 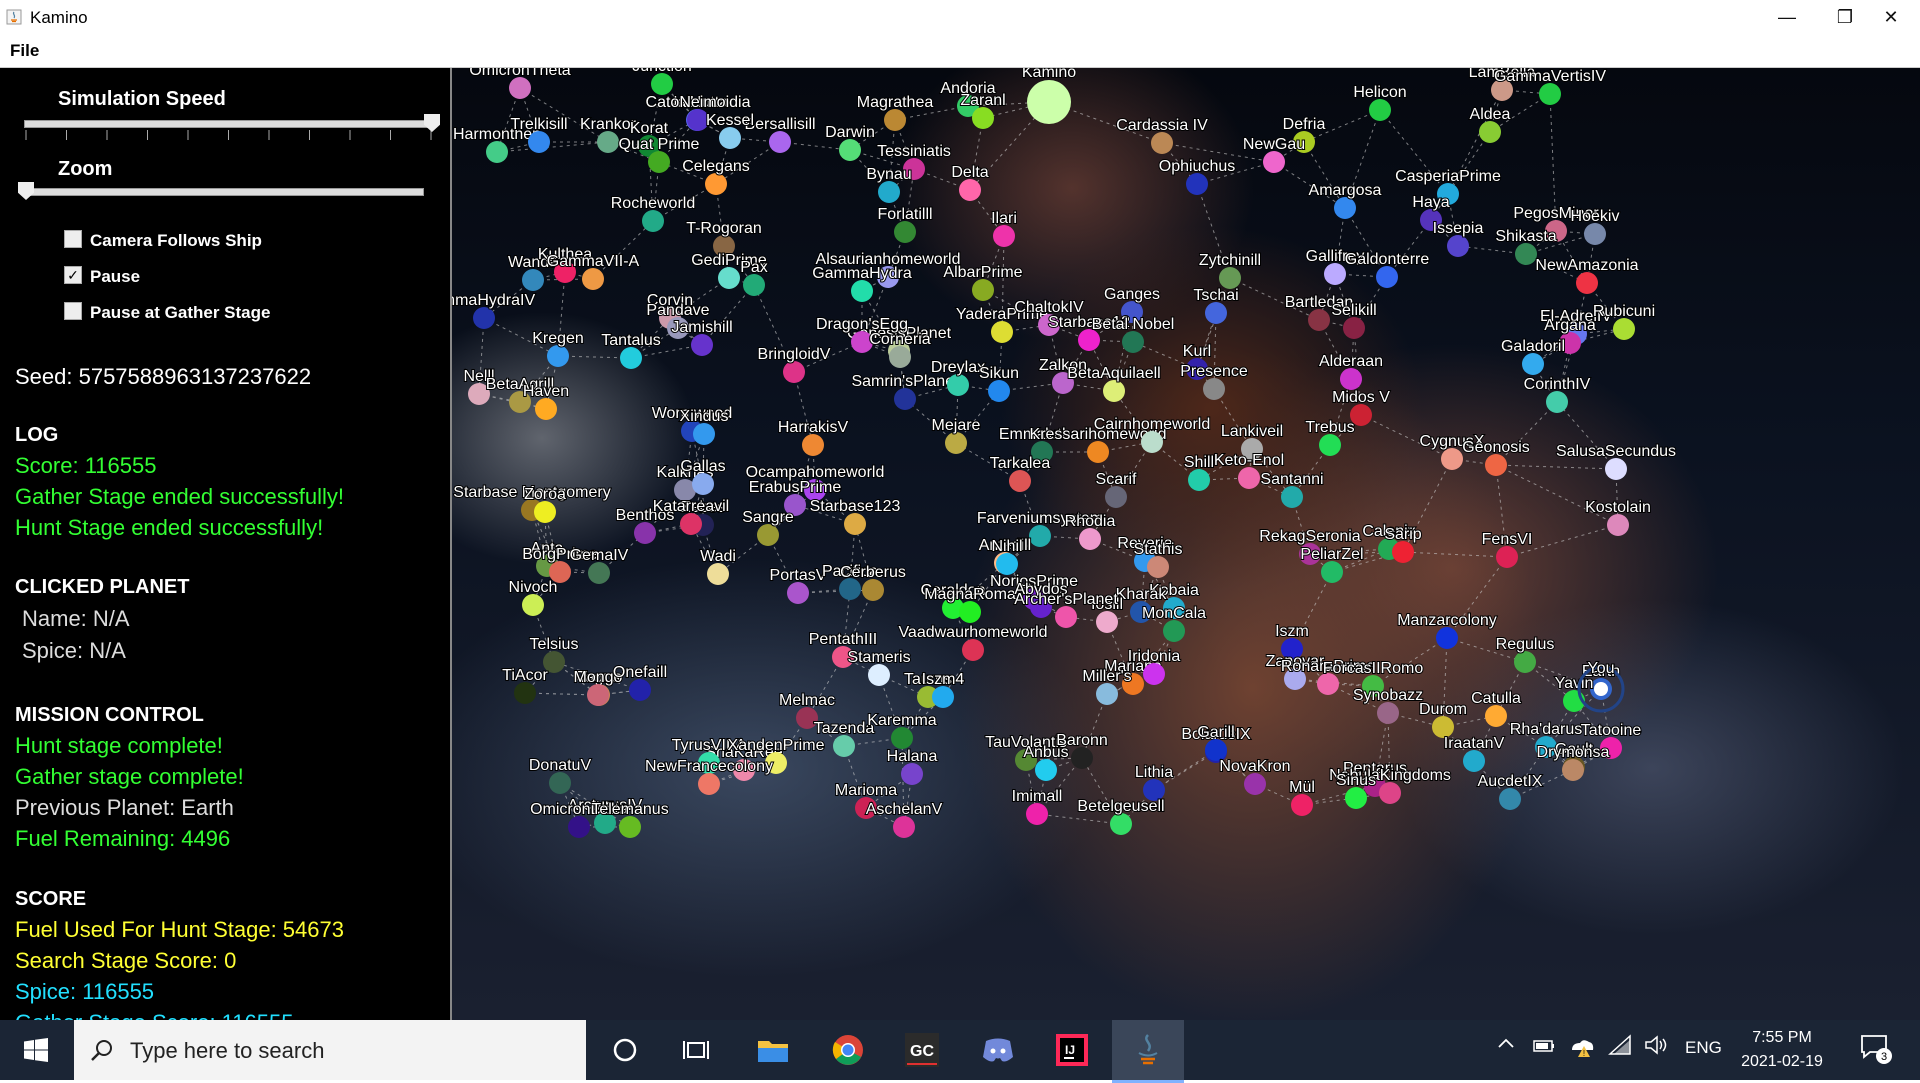 What do you see at coordinates (696, 1050) in the screenshot?
I see `timeline-icon` at bounding box center [696, 1050].